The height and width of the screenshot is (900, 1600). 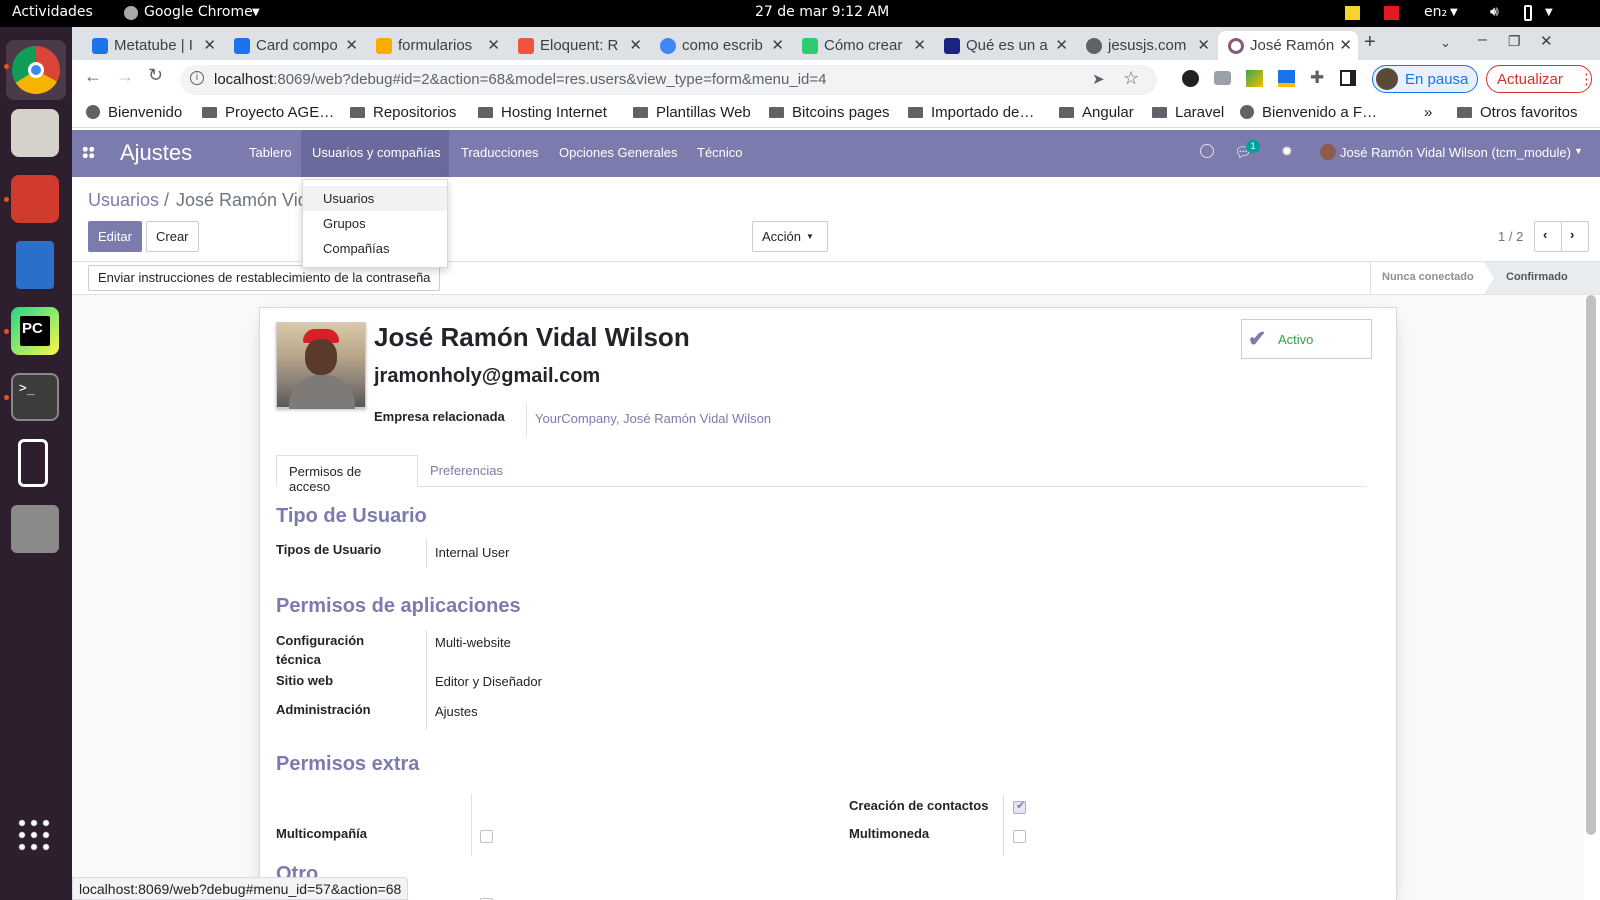 What do you see at coordinates (1494, 12) in the screenshot?
I see `volume-icon: 🔊︎` at bounding box center [1494, 12].